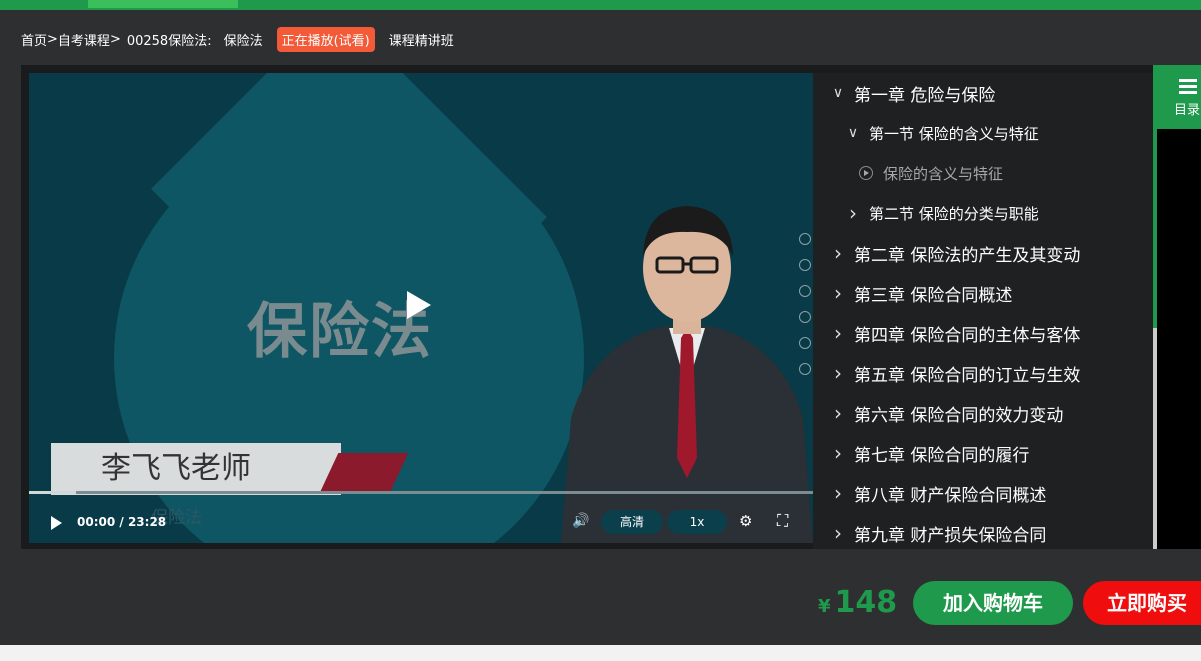 The height and width of the screenshot is (661, 1201). I want to click on toc-item-label: 第二章 保险法的产生及其变动, so click(967, 255).